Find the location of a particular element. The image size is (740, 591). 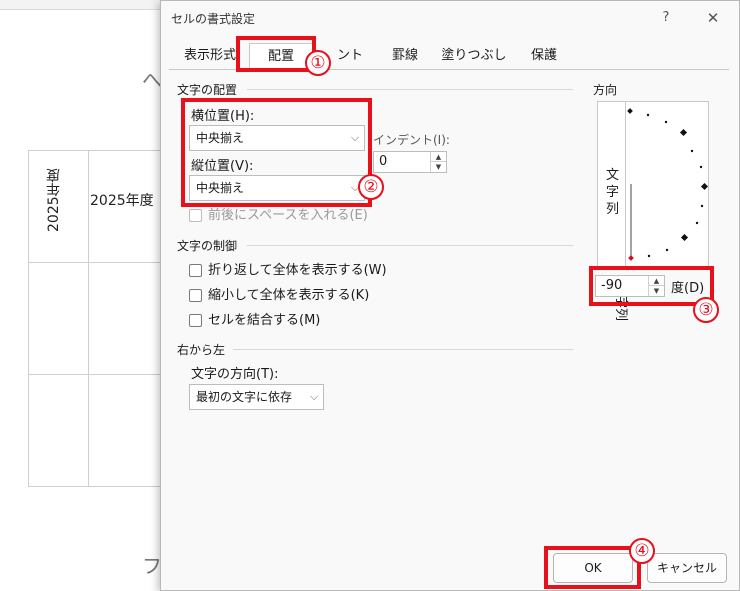

indent-label: インデント(I): is located at coordinates (411, 140).